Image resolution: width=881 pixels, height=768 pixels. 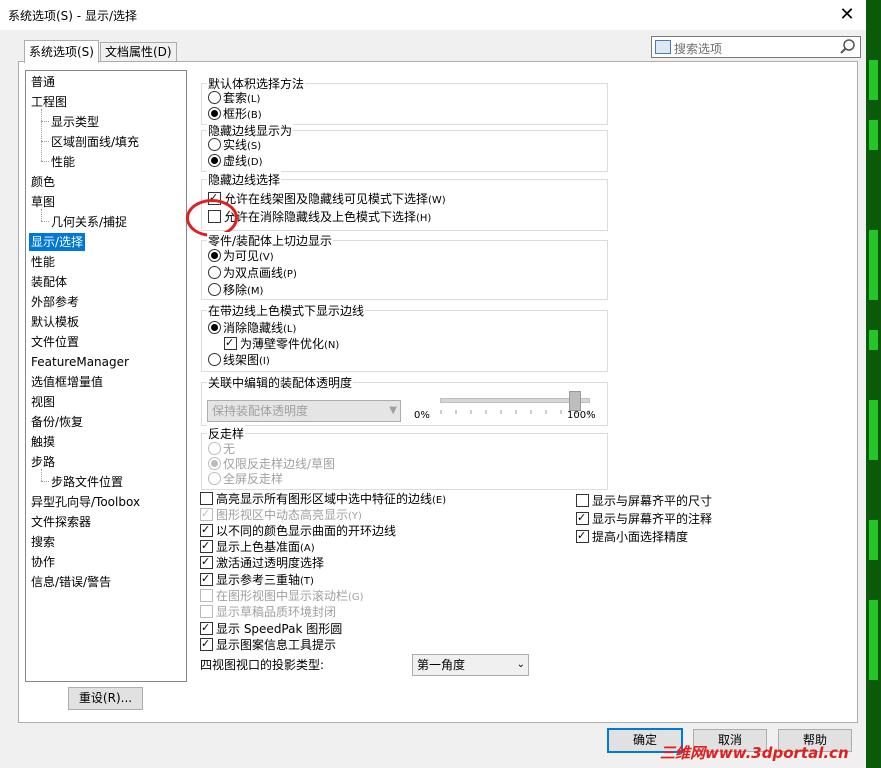 I want to click on radio-aa-edges: 仅限反走样边线/草图, so click(x=271, y=464).